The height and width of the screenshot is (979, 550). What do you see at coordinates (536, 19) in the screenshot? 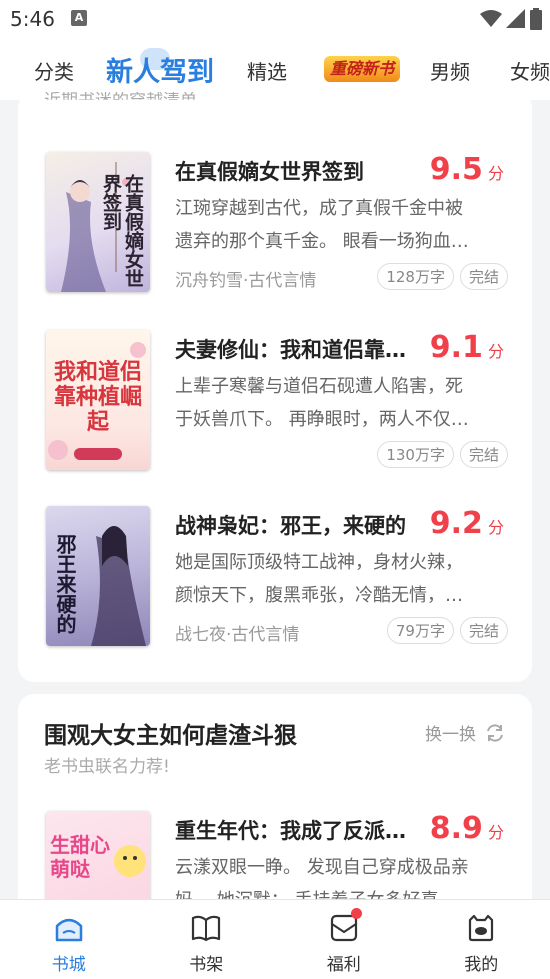
I see `battery-icon` at bounding box center [536, 19].